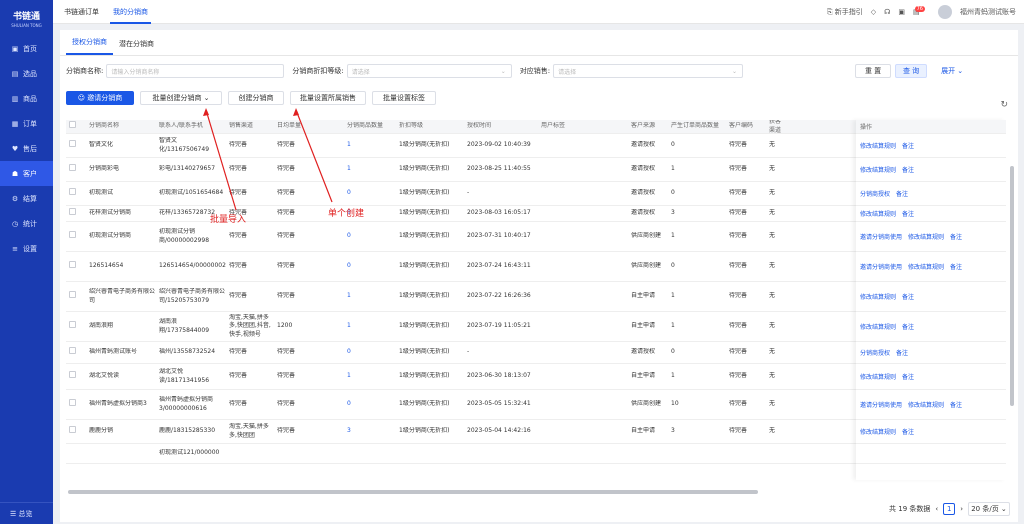 Image resolution: width=1024 pixels, height=524 pixels. Describe the element at coordinates (30, 248) in the screenshot. I see `sidebar-item-label: 设置` at that location.